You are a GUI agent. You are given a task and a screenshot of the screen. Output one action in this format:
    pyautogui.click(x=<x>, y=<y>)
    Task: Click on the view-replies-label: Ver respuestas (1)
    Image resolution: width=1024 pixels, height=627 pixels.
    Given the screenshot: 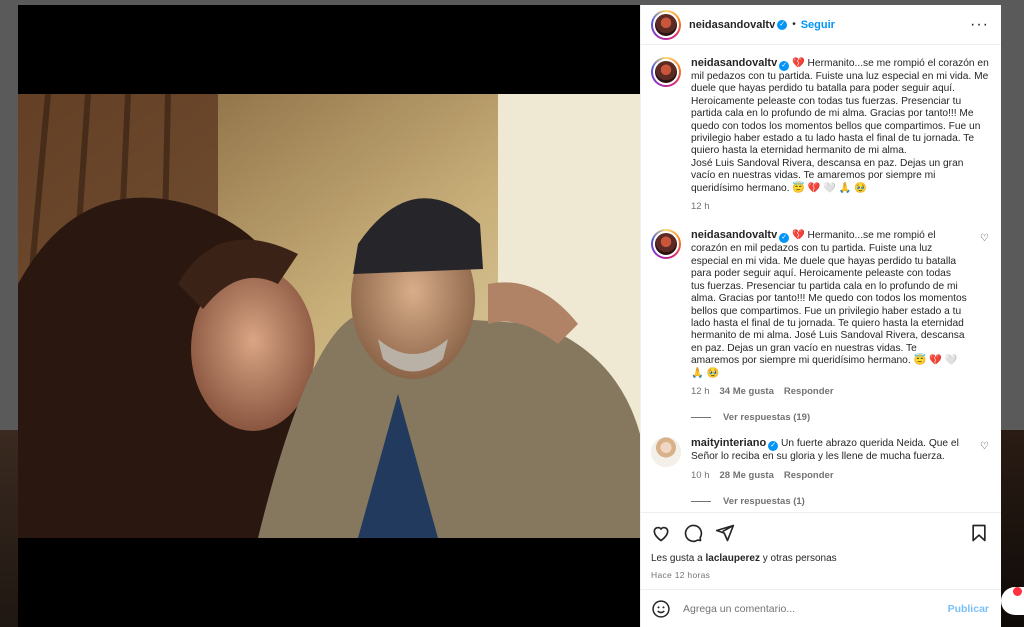 What is the action you would take?
    pyautogui.click(x=764, y=501)
    